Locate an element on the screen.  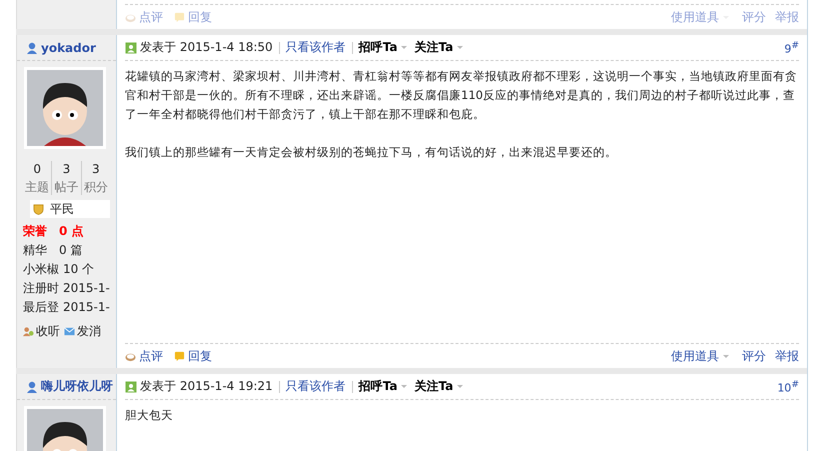
author-name: 嗨儿呀依儿呀 is located at coordinates (77, 386).